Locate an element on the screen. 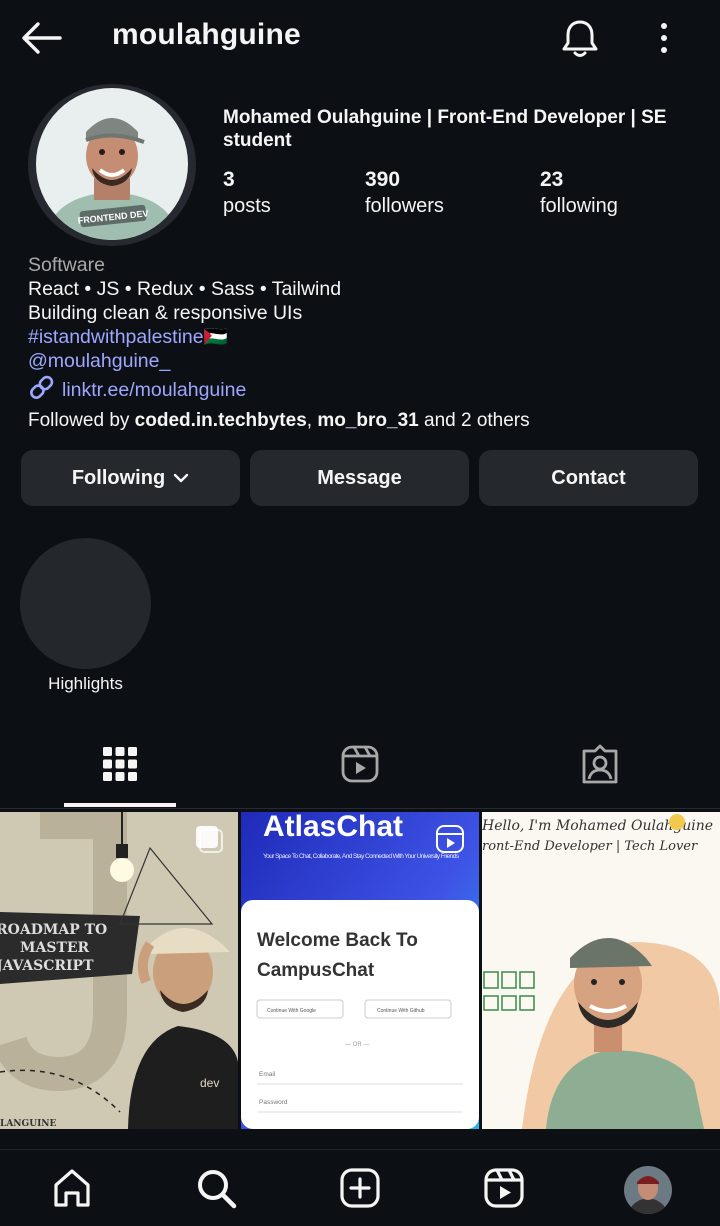 The height and width of the screenshot is (1226, 720). post-text: Continue With Github is located at coordinates (401, 1011).